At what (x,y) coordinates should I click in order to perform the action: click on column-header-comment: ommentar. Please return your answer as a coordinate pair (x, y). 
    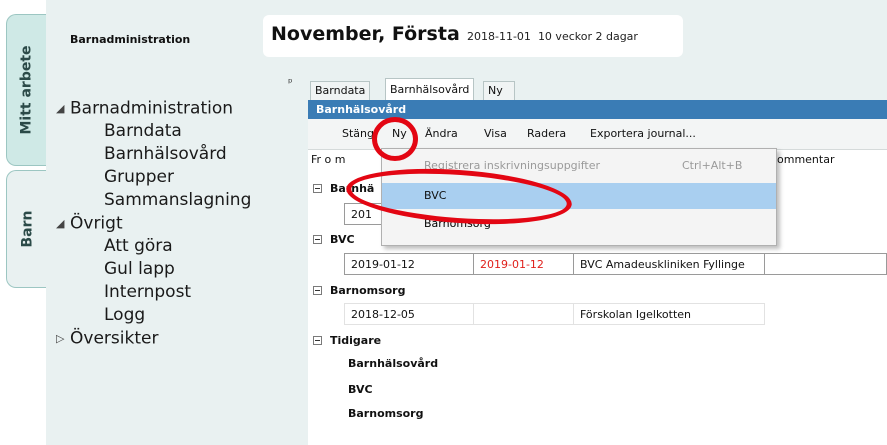
    Looking at the image, I should click on (805, 159).